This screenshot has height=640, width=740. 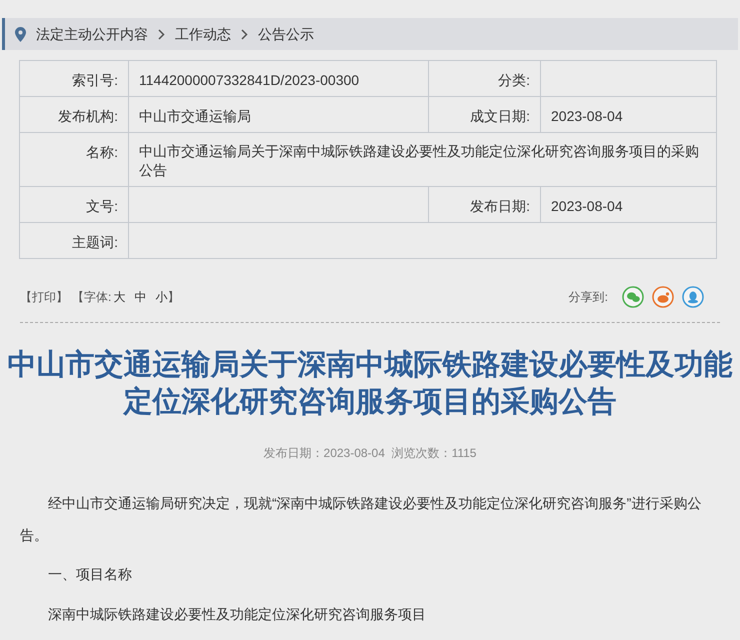 I want to click on breadcrumb-link: 法定主动公开内容, so click(x=92, y=34).